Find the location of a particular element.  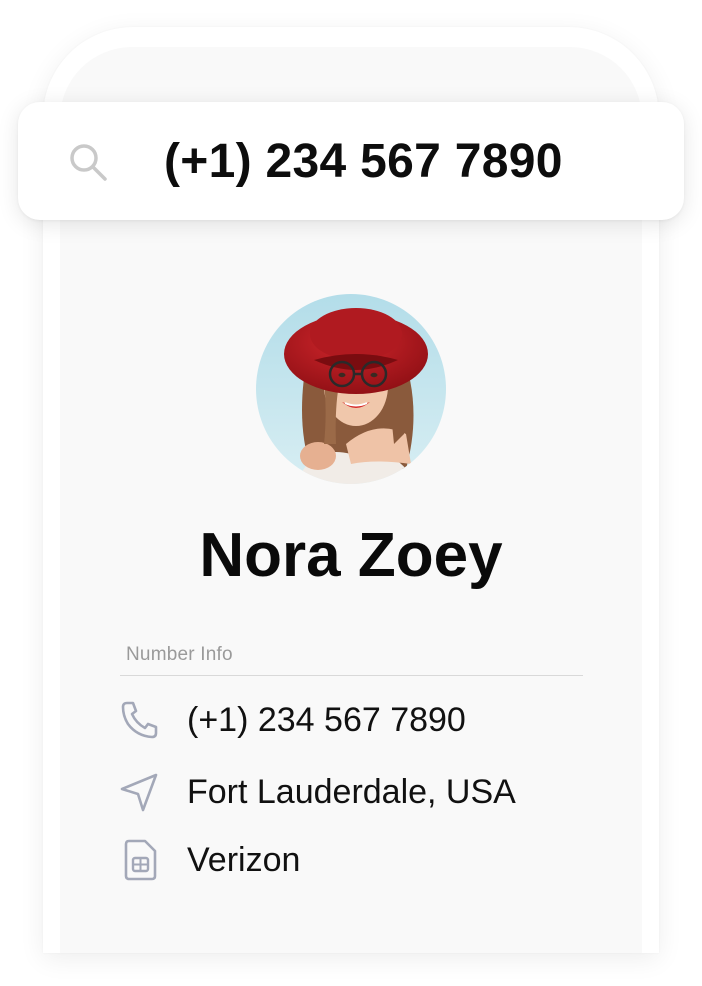

search-icon is located at coordinates (88, 162).